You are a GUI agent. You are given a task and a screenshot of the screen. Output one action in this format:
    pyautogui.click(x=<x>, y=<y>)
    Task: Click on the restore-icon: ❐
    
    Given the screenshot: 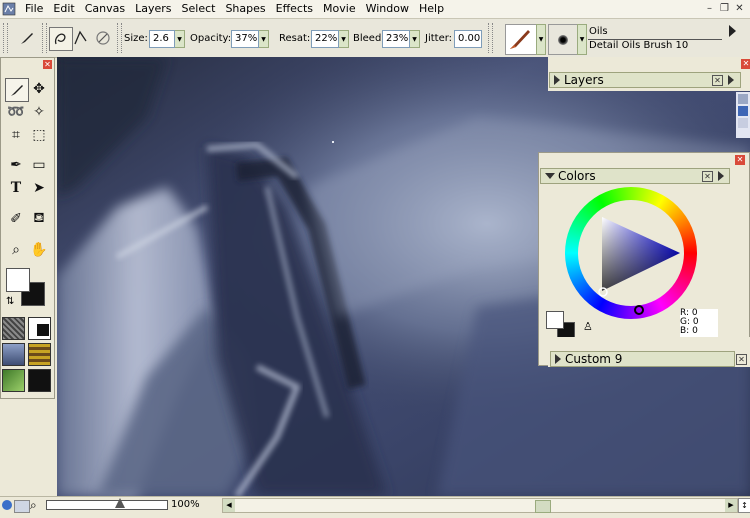 What is the action you would take?
    pyautogui.click(x=724, y=8)
    